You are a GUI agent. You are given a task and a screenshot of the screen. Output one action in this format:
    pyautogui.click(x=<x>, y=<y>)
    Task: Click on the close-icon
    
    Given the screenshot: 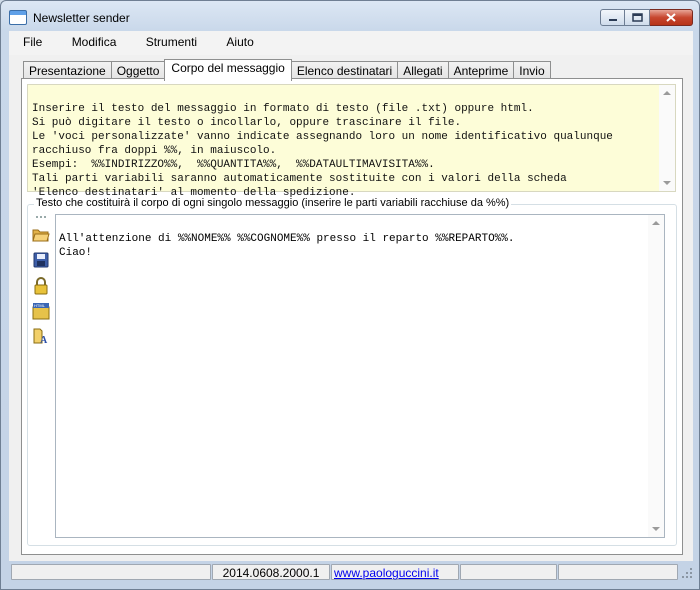 What is the action you would take?
    pyautogui.click(x=671, y=17)
    